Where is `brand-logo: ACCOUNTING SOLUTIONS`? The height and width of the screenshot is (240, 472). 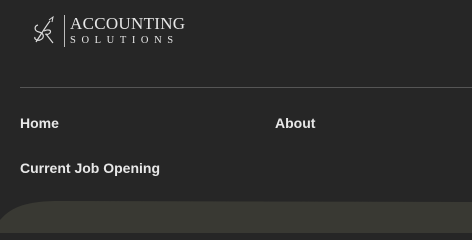
brand-logo: ACCOUNTING SOLUTIONS is located at coordinates (107, 31).